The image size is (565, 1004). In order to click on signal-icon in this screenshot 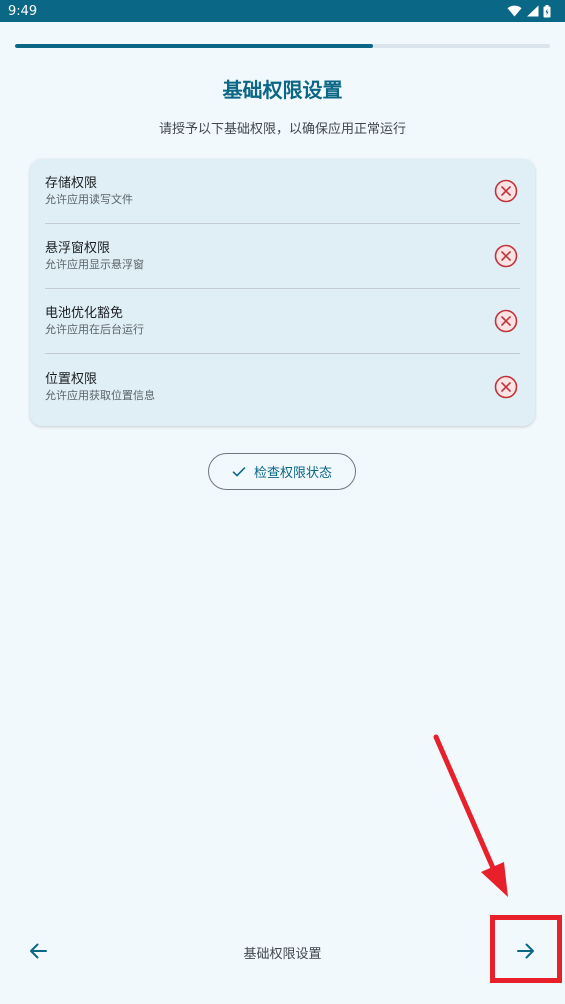, I will do `click(533, 11)`.